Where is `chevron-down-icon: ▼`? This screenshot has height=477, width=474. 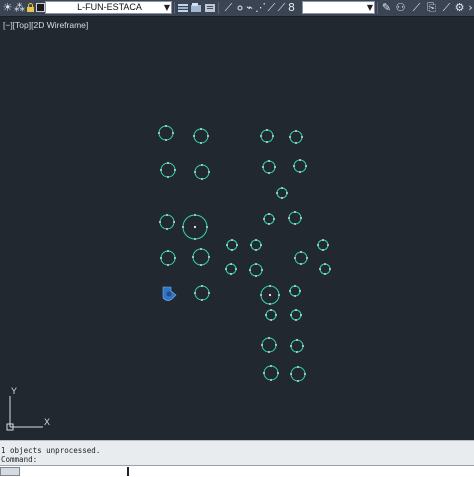
chevron-down-icon: ▼ is located at coordinates (166, 7).